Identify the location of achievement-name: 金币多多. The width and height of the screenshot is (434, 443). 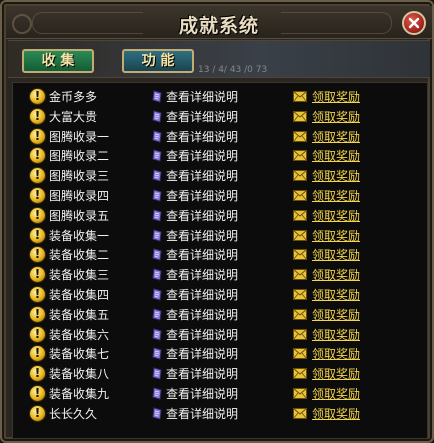
(73, 97).